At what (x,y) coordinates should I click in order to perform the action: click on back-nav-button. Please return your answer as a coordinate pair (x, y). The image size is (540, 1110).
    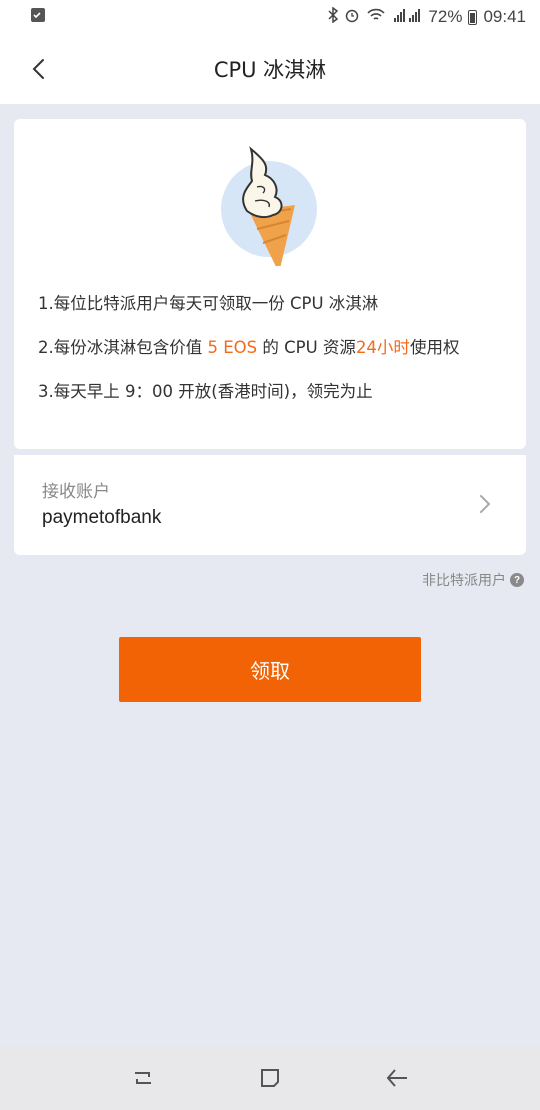
    Looking at the image, I should click on (397, 1078).